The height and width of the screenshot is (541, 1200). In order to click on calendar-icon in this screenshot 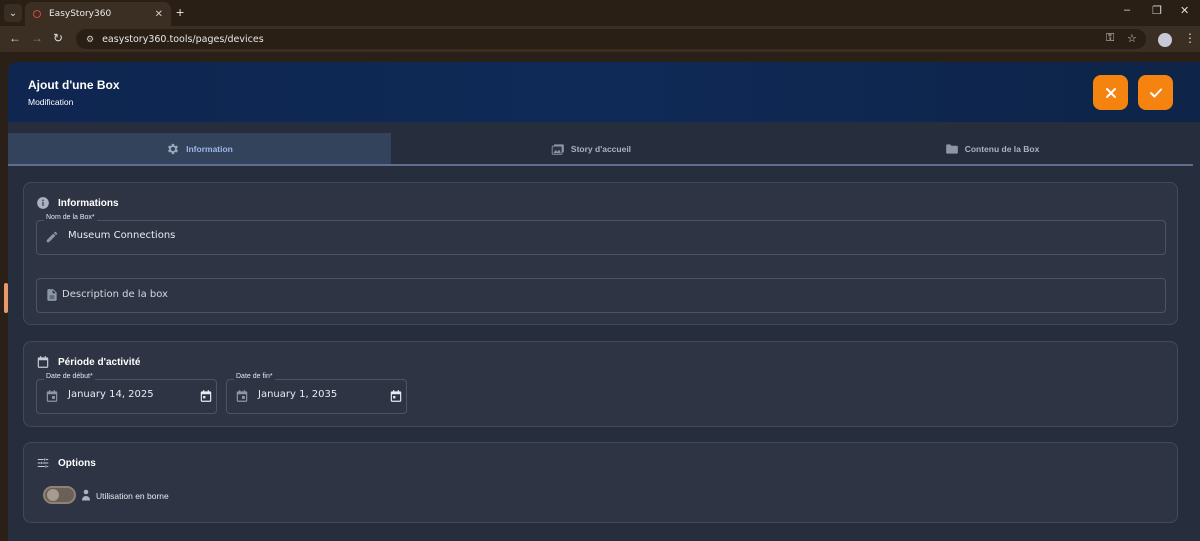, I will do `click(43, 362)`.